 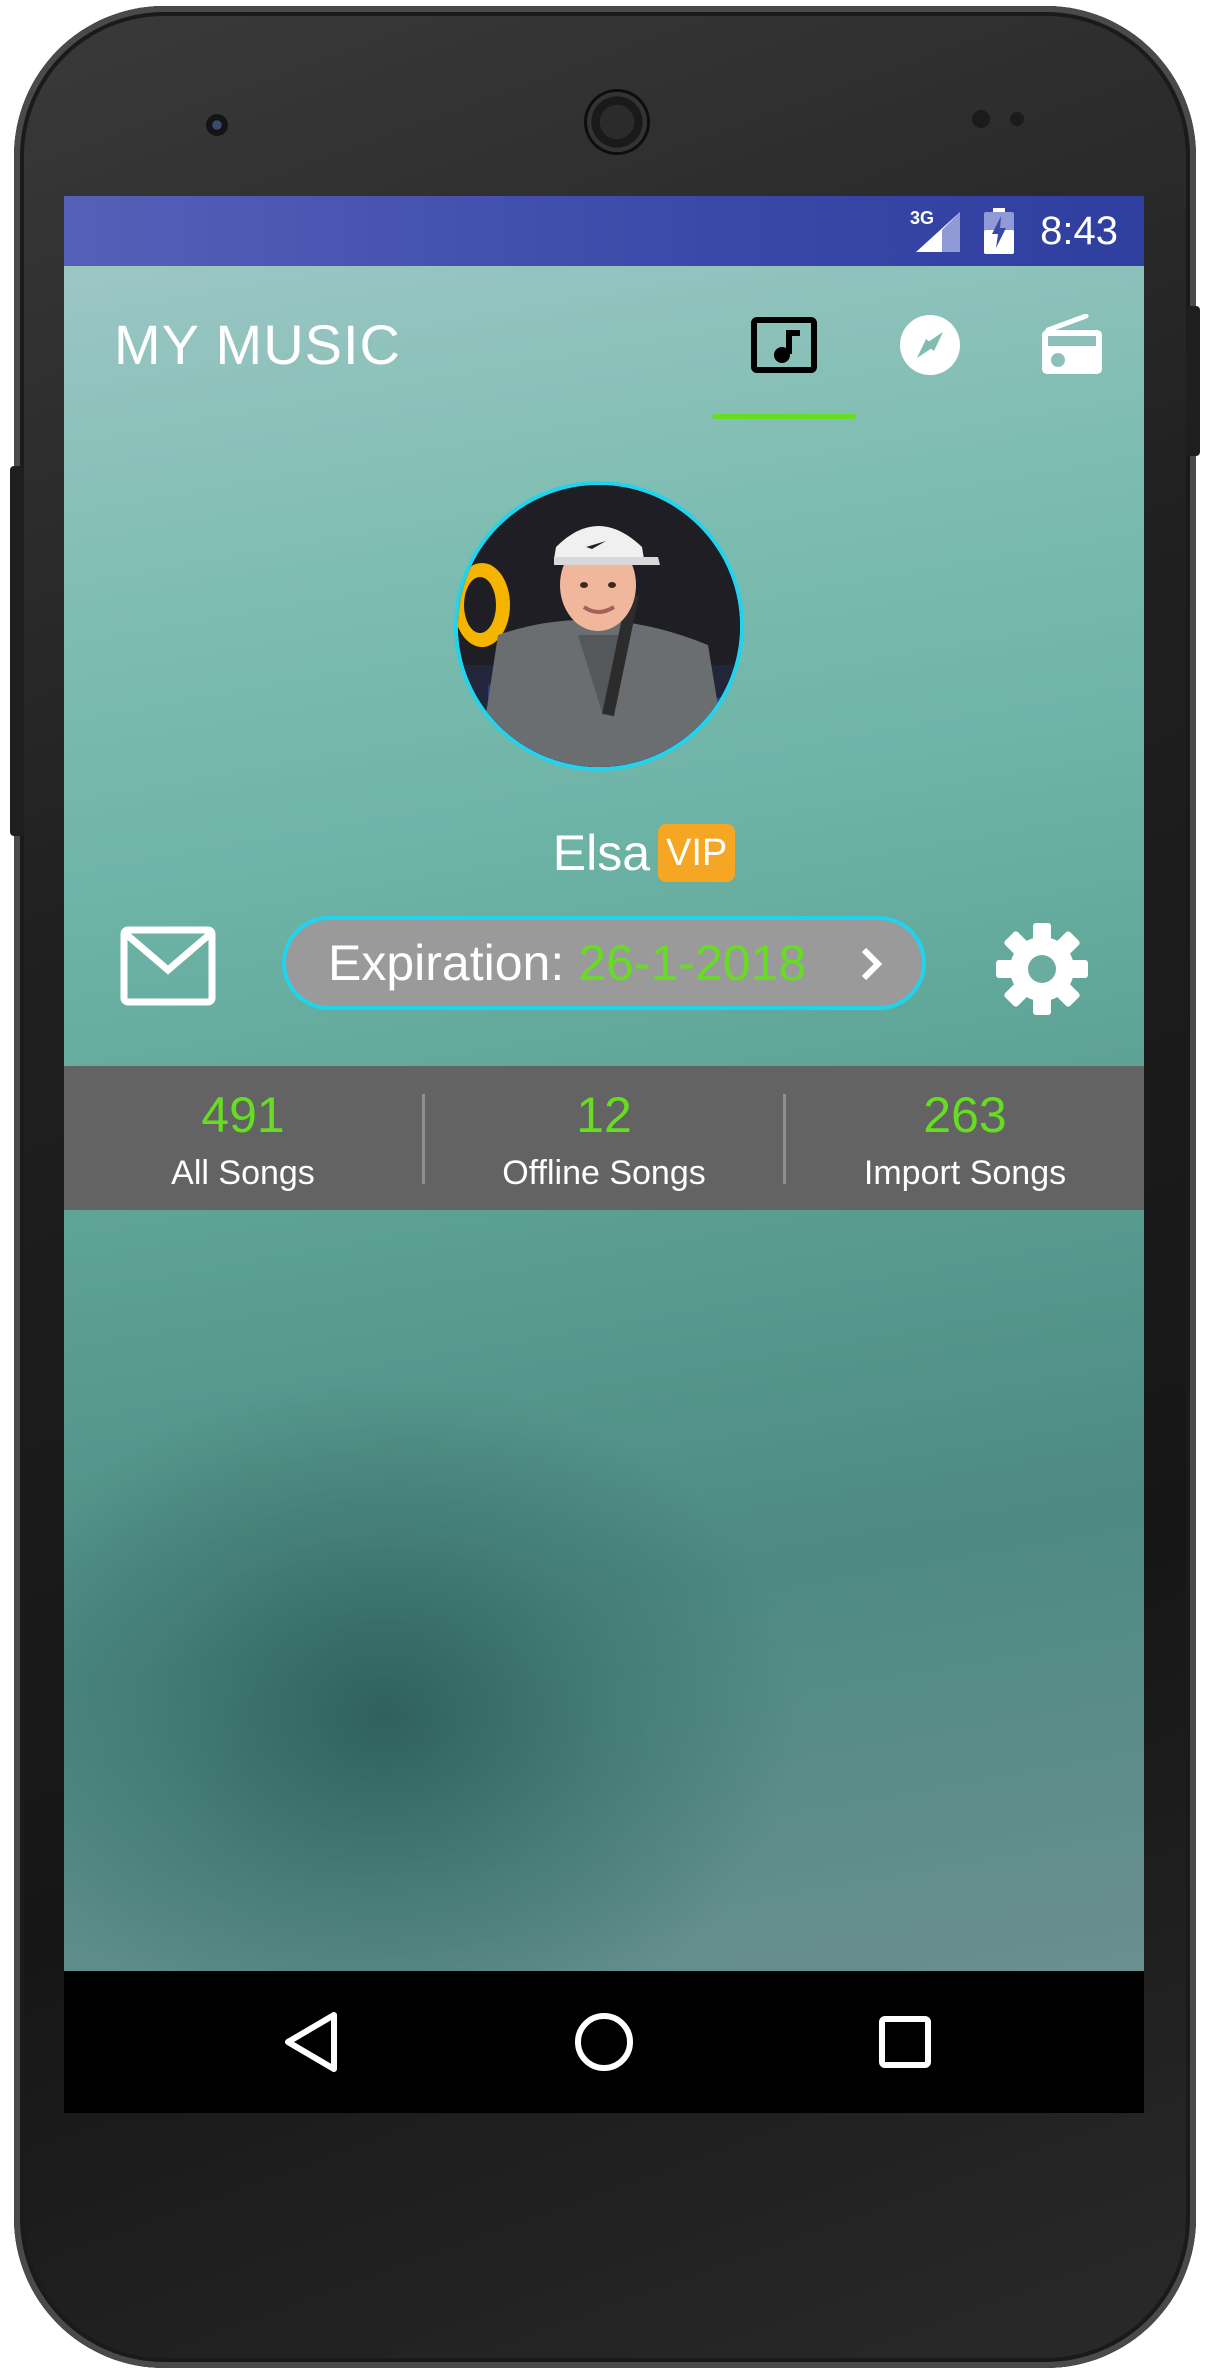 What do you see at coordinates (784, 416) in the screenshot?
I see `active-tab-indicator` at bounding box center [784, 416].